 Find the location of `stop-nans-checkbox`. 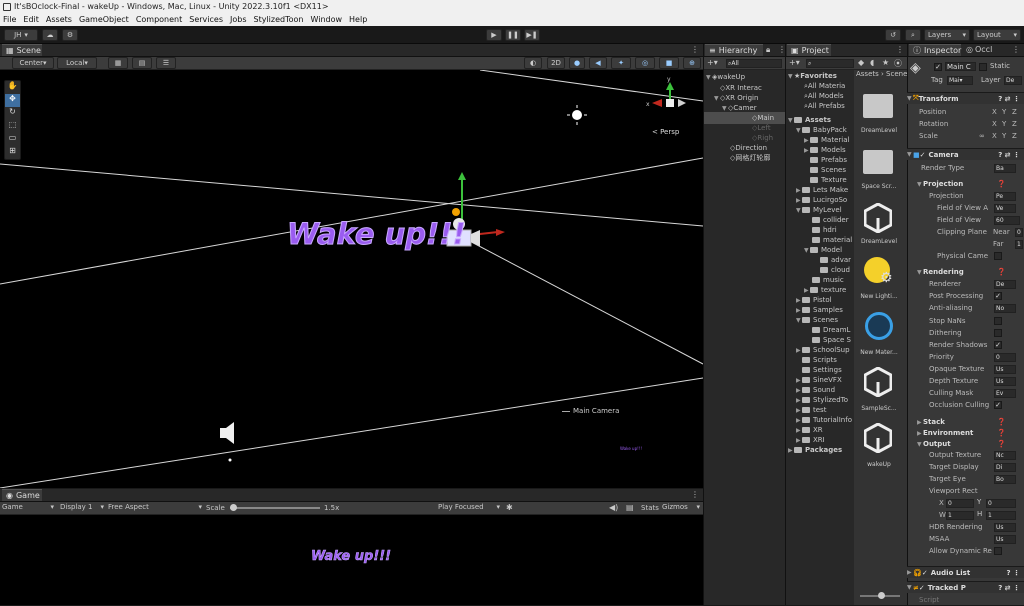

stop-nans-checkbox is located at coordinates (998, 321).